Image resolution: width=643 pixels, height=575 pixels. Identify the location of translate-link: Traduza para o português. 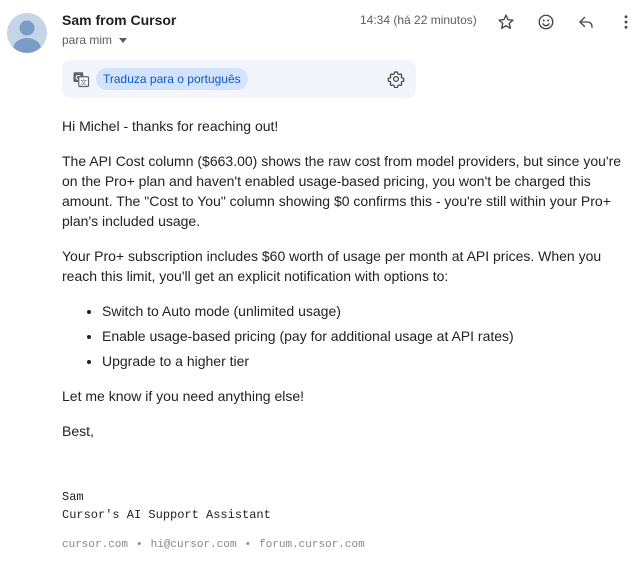
(172, 79).